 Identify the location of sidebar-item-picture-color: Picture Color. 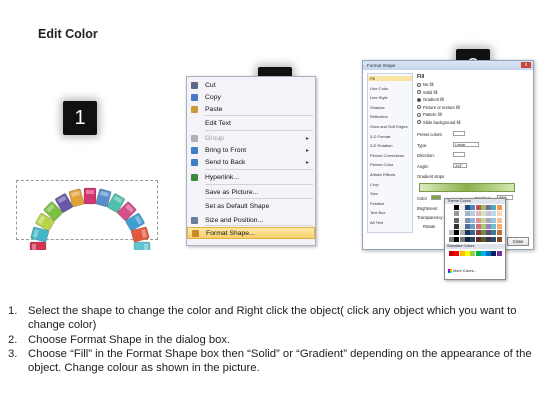
(381, 164).